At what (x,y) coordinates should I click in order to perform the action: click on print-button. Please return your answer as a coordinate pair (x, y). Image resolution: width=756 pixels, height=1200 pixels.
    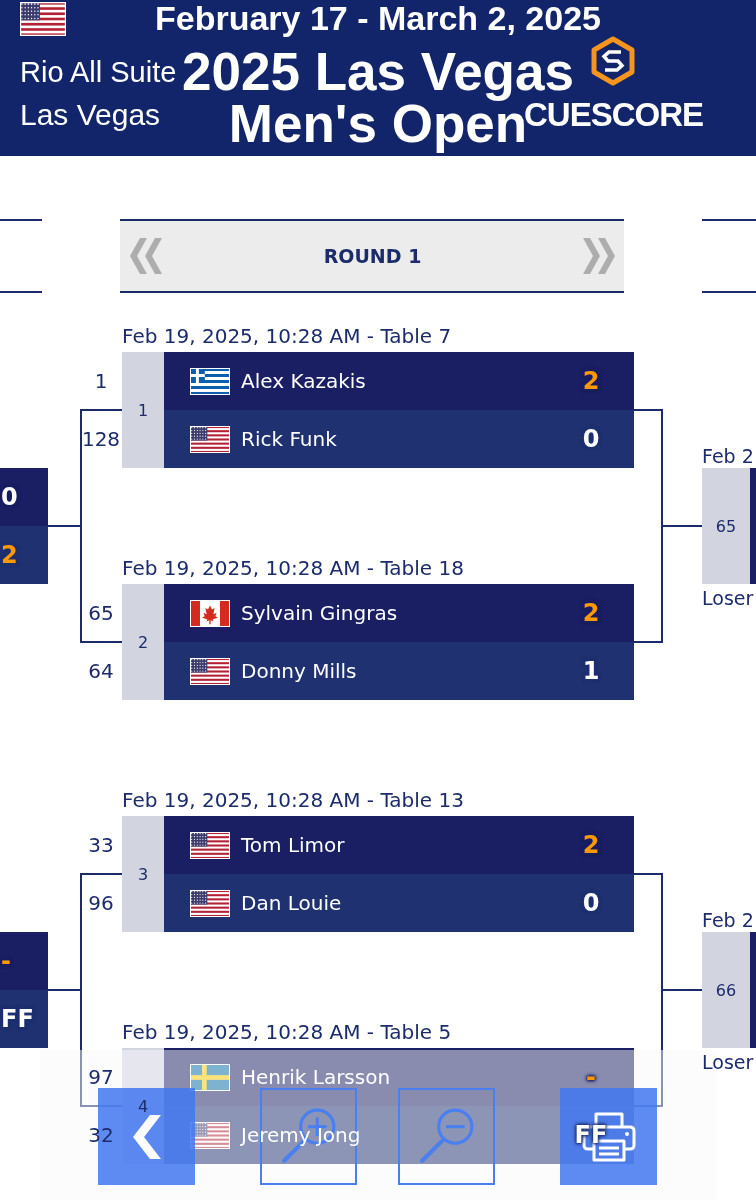
    Looking at the image, I should click on (608, 1136).